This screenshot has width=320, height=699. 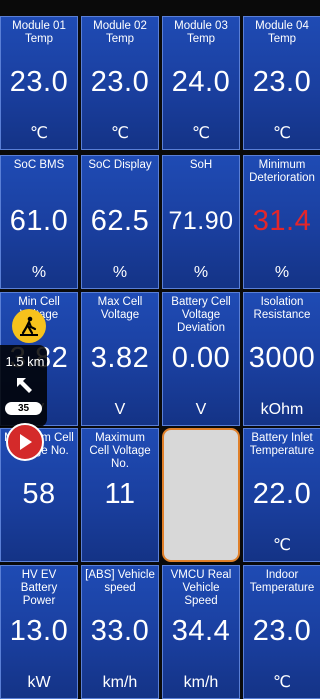 What do you see at coordinates (120, 581) in the screenshot?
I see `gauge-label: [ABS] Vehicle speed` at bounding box center [120, 581].